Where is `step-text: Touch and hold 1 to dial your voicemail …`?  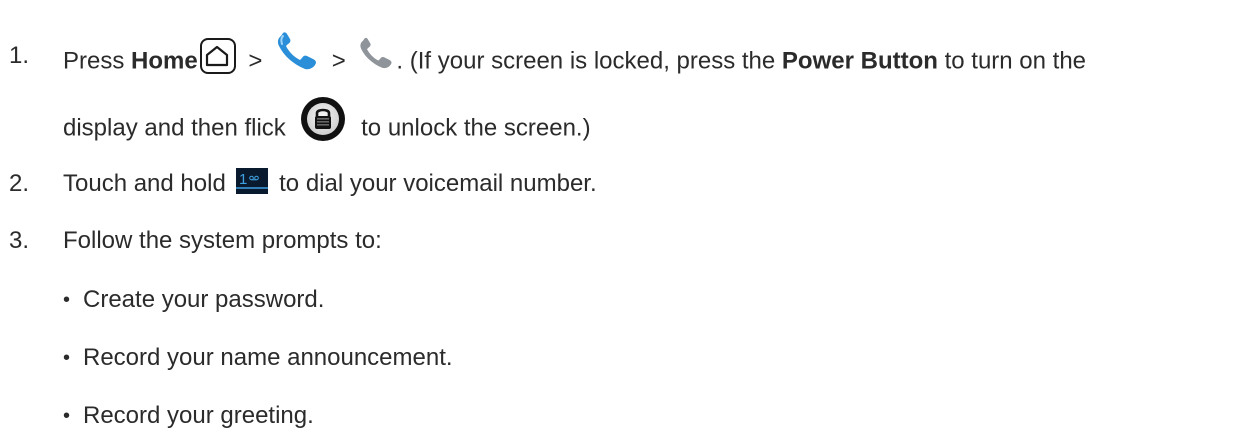 step-text: Touch and hold 1 to dial your voicemail … is located at coordinates (330, 182).